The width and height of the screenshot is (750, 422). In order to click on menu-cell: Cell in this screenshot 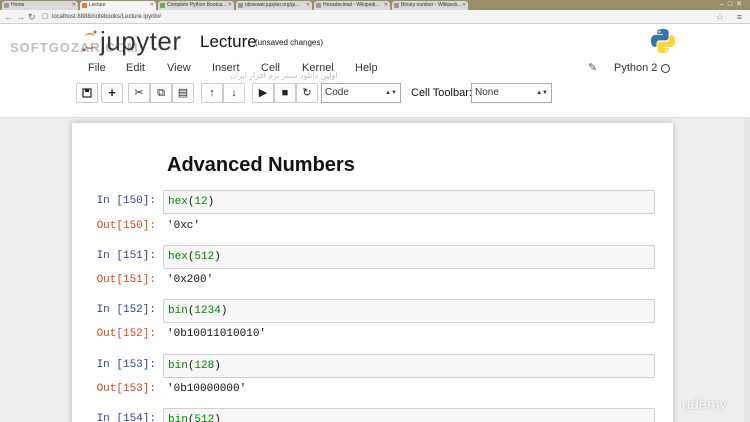, I will do `click(270, 68)`.